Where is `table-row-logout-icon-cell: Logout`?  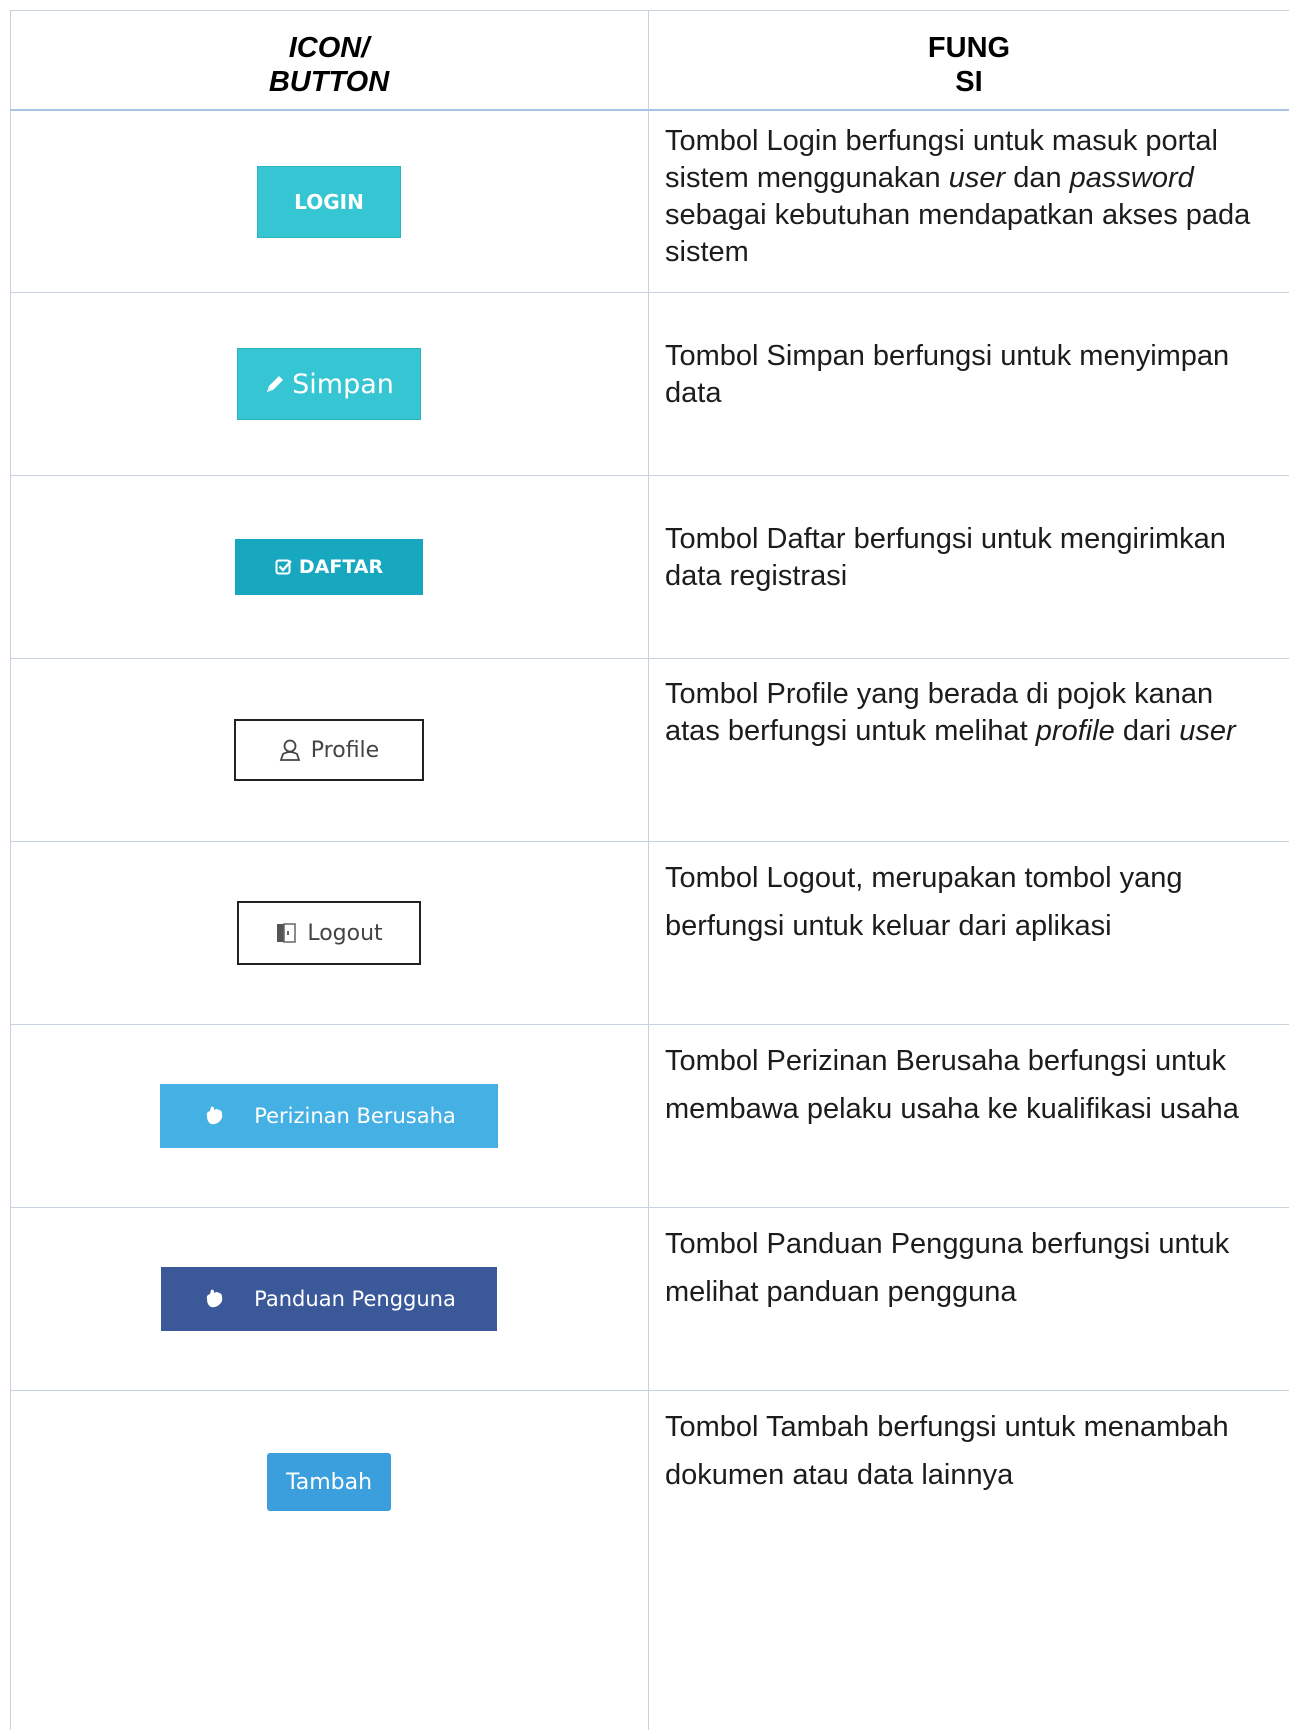
table-row-logout-icon-cell: Logout is located at coordinates (329, 933).